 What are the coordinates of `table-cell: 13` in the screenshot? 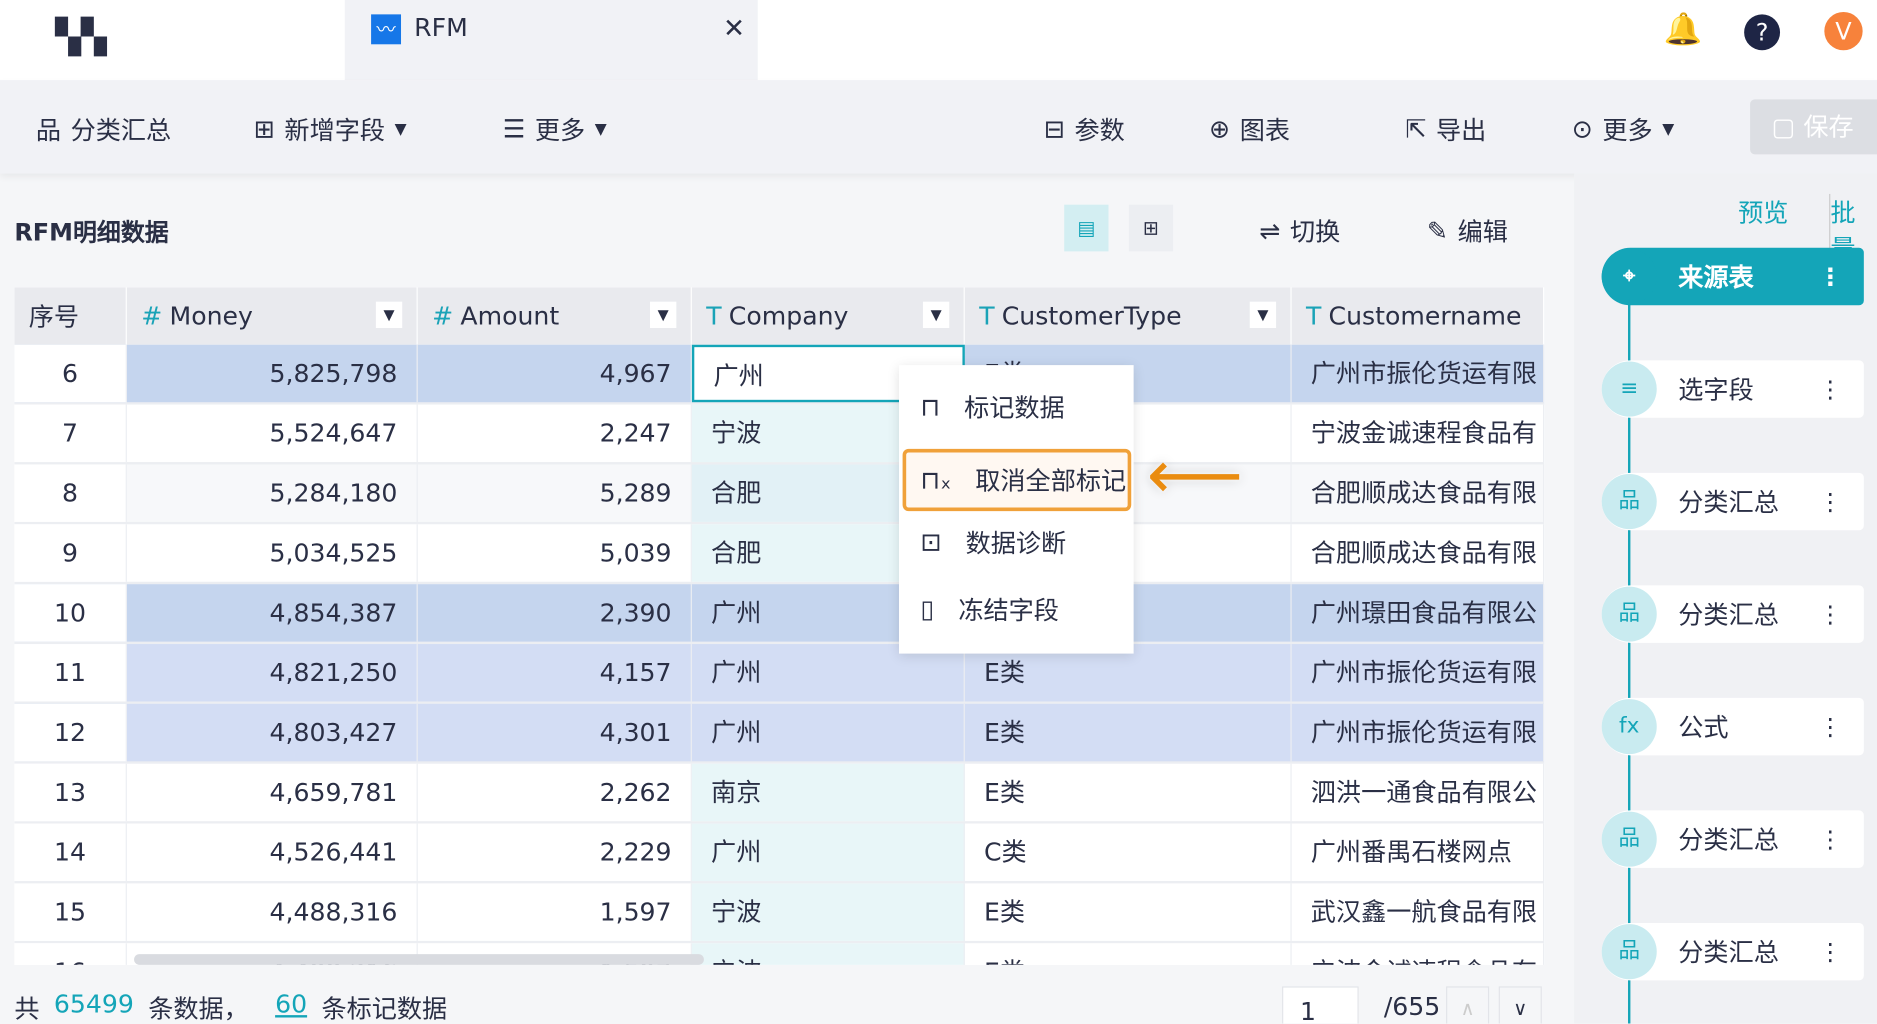 It's located at (70, 792).